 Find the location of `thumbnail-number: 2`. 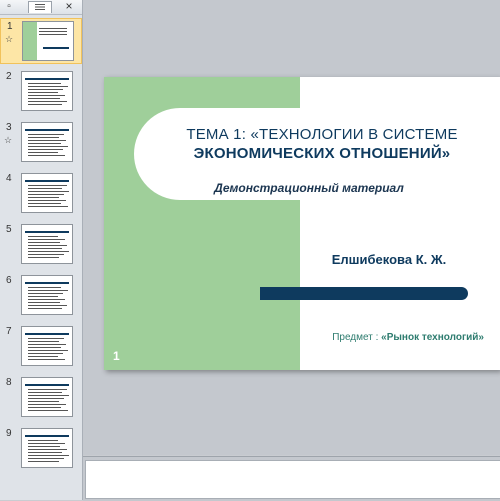

thumbnail-number: 2 is located at coordinates (9, 76).